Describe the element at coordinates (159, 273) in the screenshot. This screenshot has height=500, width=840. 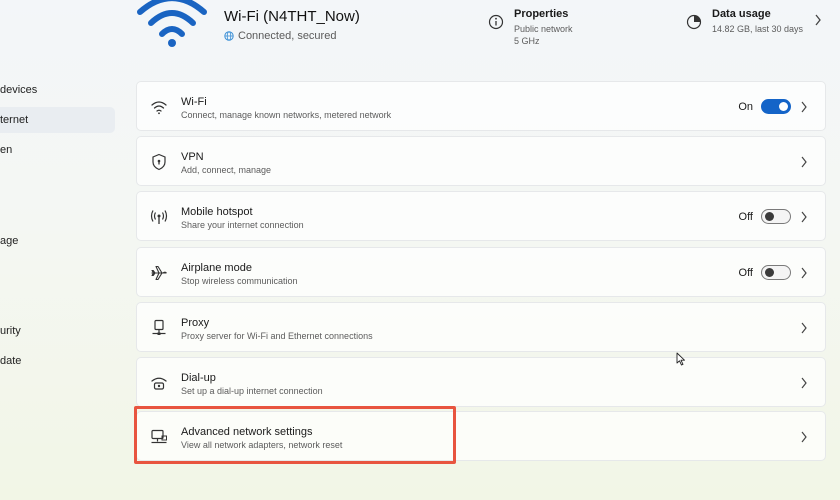
I see `airplane-icon` at that location.